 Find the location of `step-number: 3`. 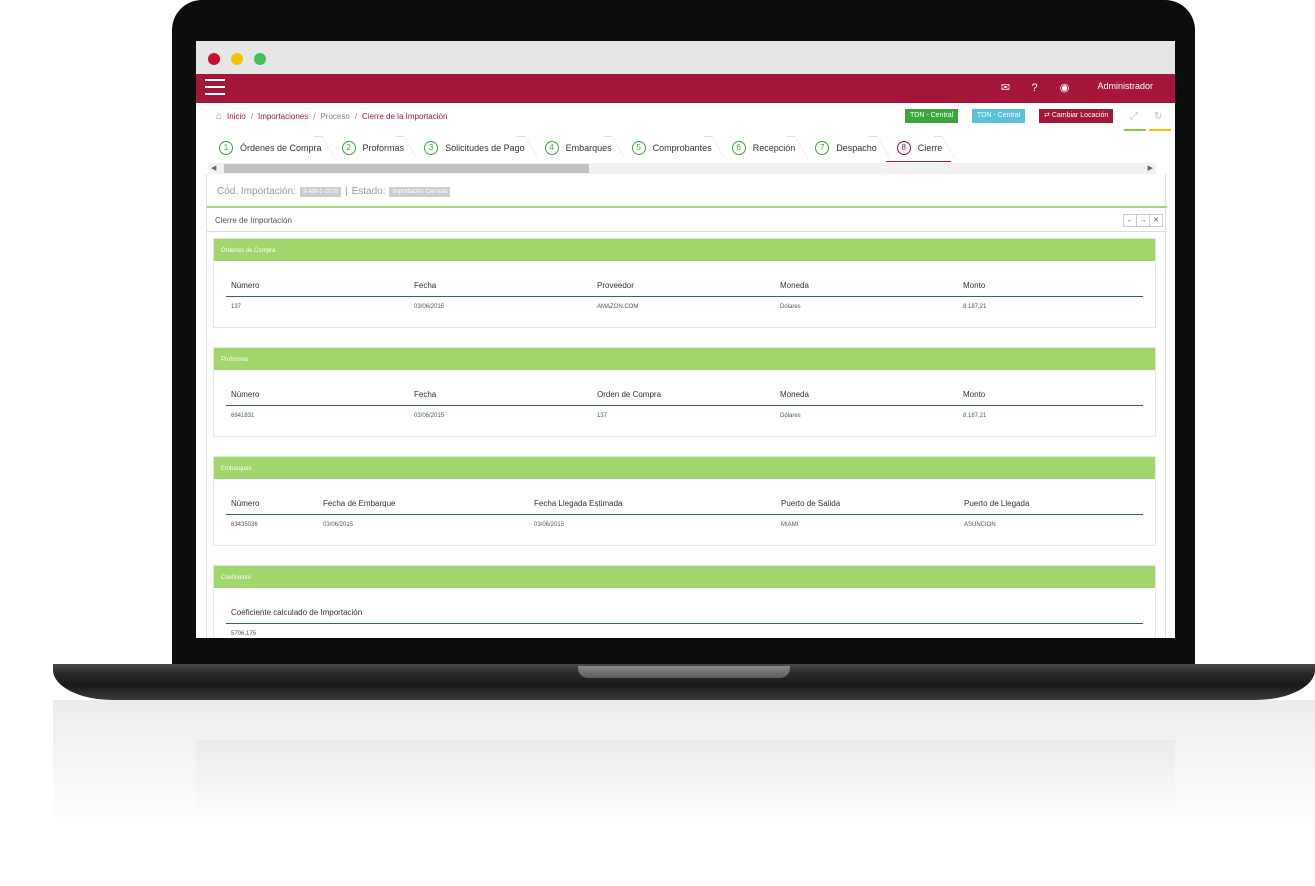

step-number: 3 is located at coordinates (431, 148).